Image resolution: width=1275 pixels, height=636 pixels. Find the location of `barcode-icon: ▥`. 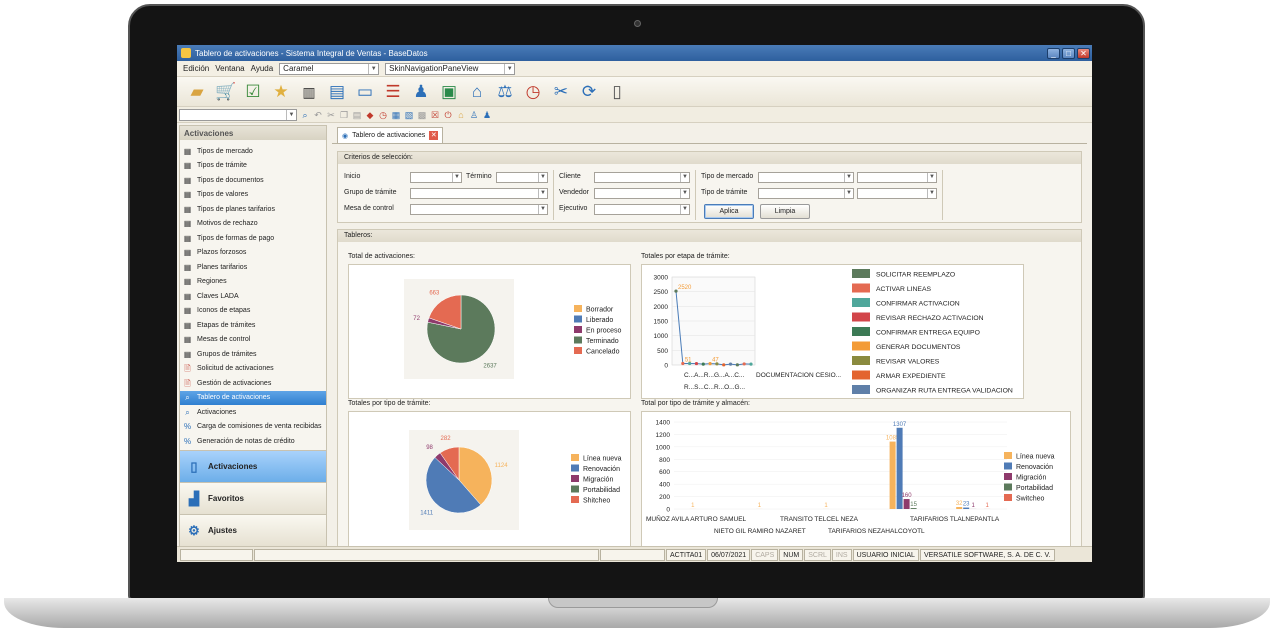

barcode-icon: ▥ is located at coordinates (309, 92).